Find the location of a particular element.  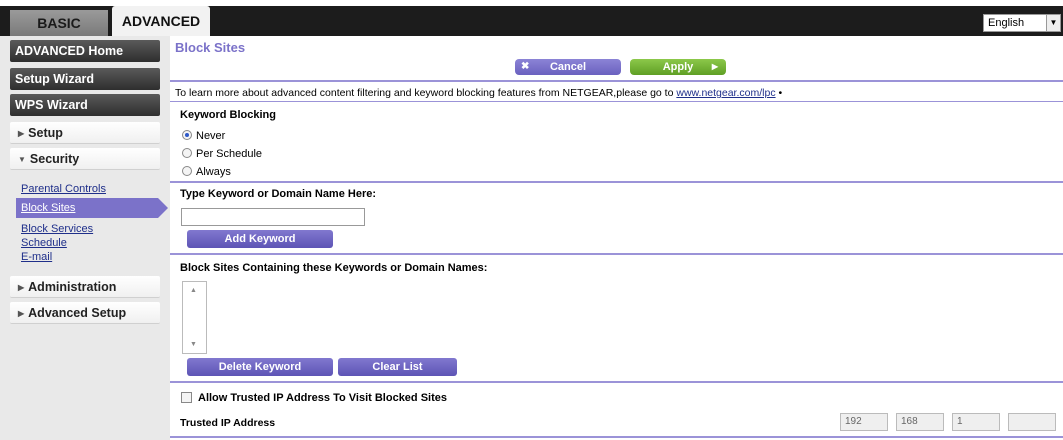

cancel-button: ✖ Cancel is located at coordinates (568, 67).